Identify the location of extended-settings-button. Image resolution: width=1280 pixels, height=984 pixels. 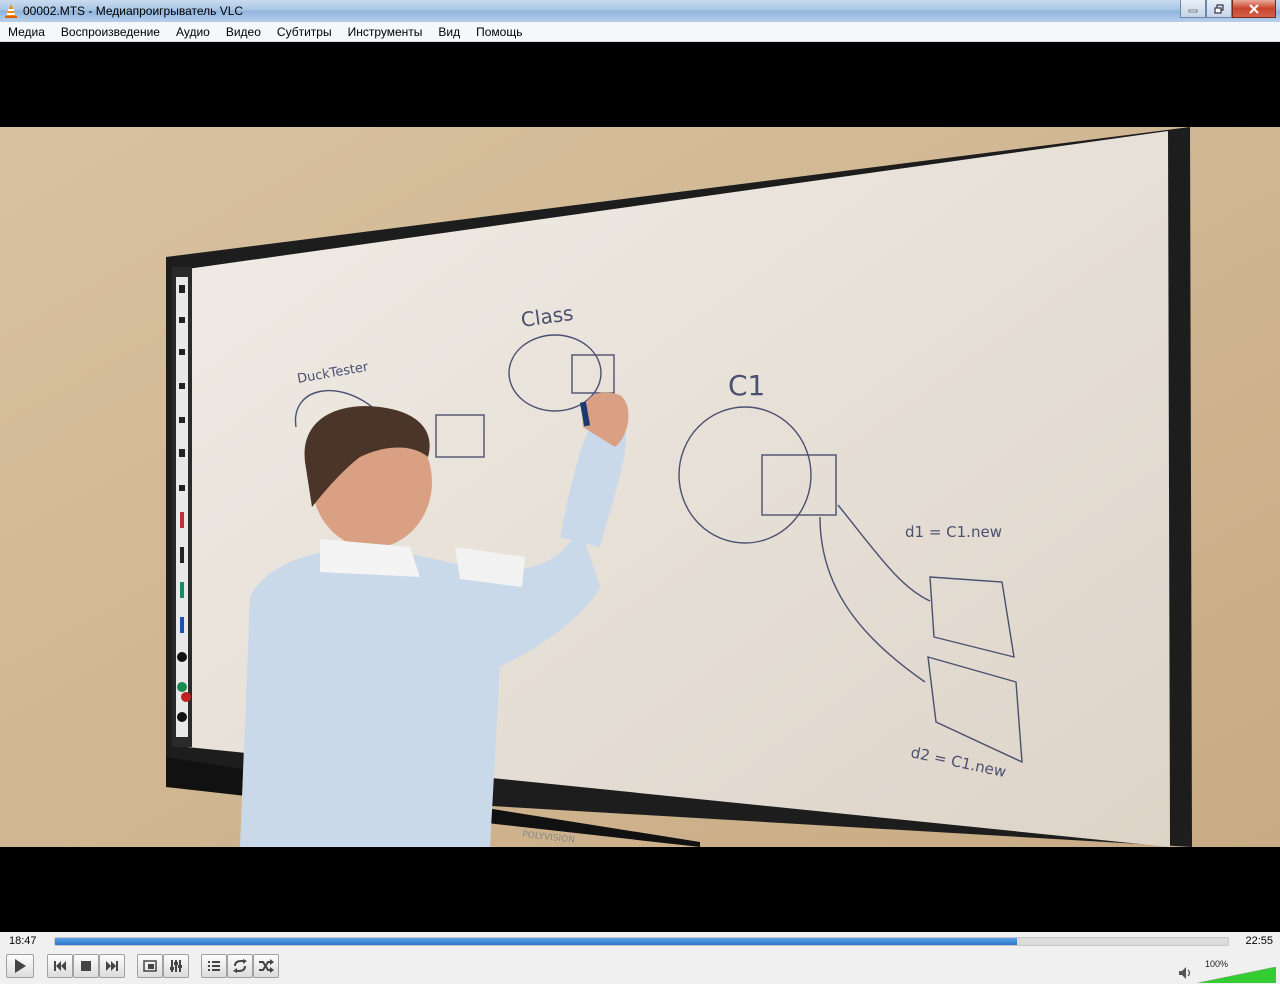
(176, 966).